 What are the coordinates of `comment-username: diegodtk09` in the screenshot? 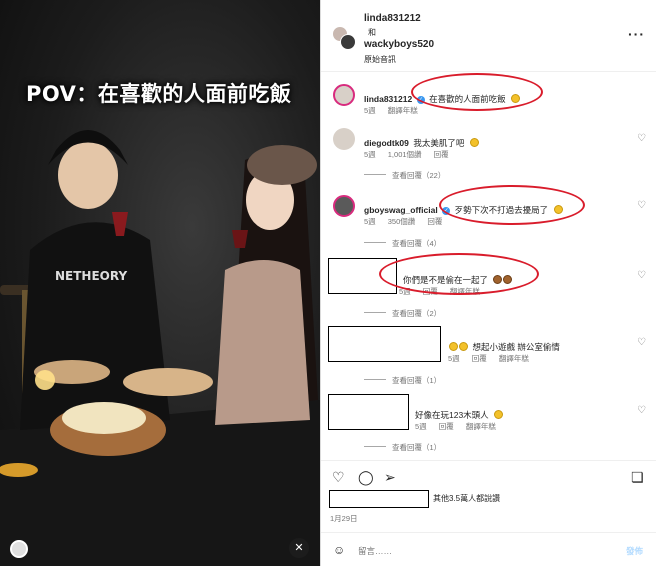 It's located at (386, 143).